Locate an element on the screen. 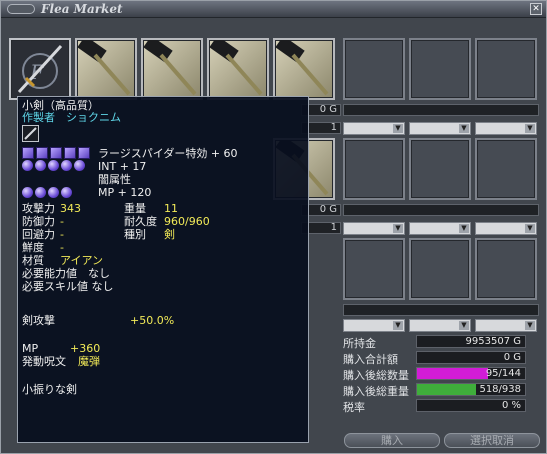 This screenshot has height=454, width=547. item-description: 小振りな剣 is located at coordinates (49, 389).